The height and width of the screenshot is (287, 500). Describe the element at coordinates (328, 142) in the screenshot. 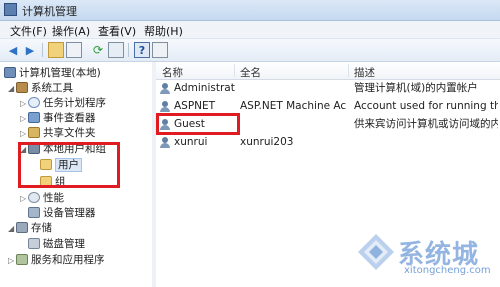

I see `list-item: xunrui xunrui203` at that location.